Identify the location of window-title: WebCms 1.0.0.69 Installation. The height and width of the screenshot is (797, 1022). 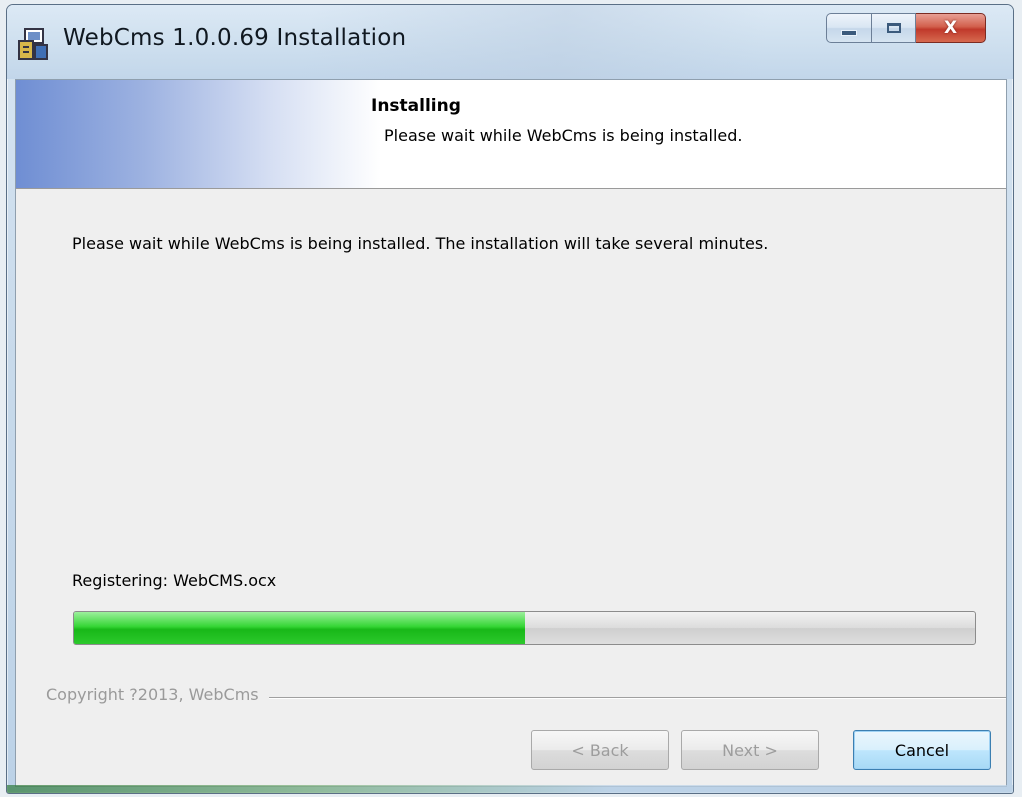
(235, 38).